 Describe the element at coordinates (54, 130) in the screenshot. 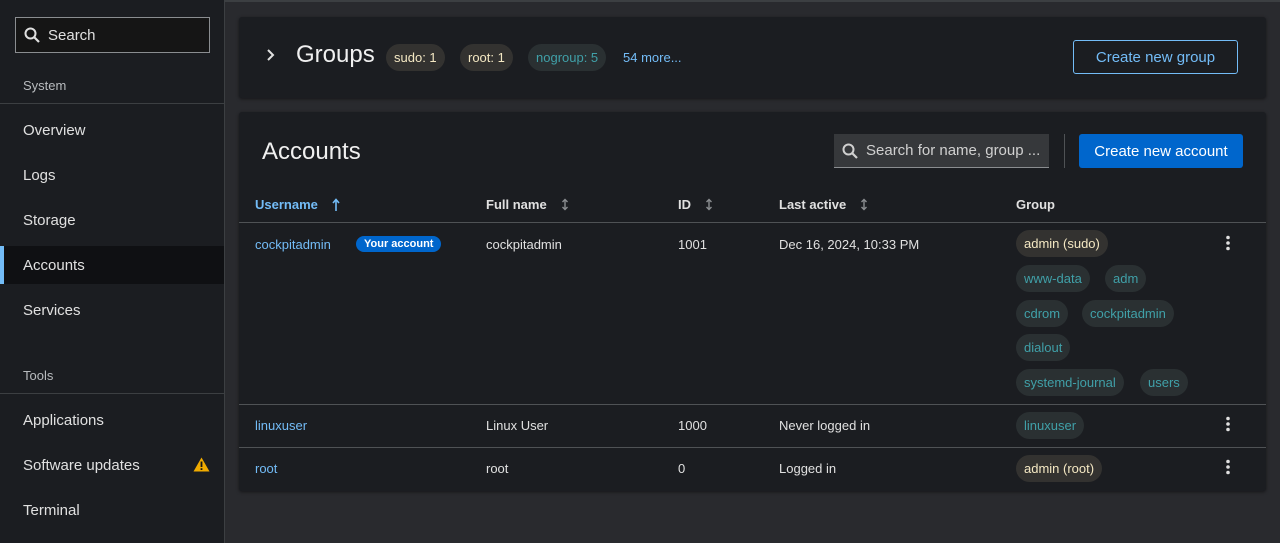

I see `sidebar-item-label: Overview` at that location.